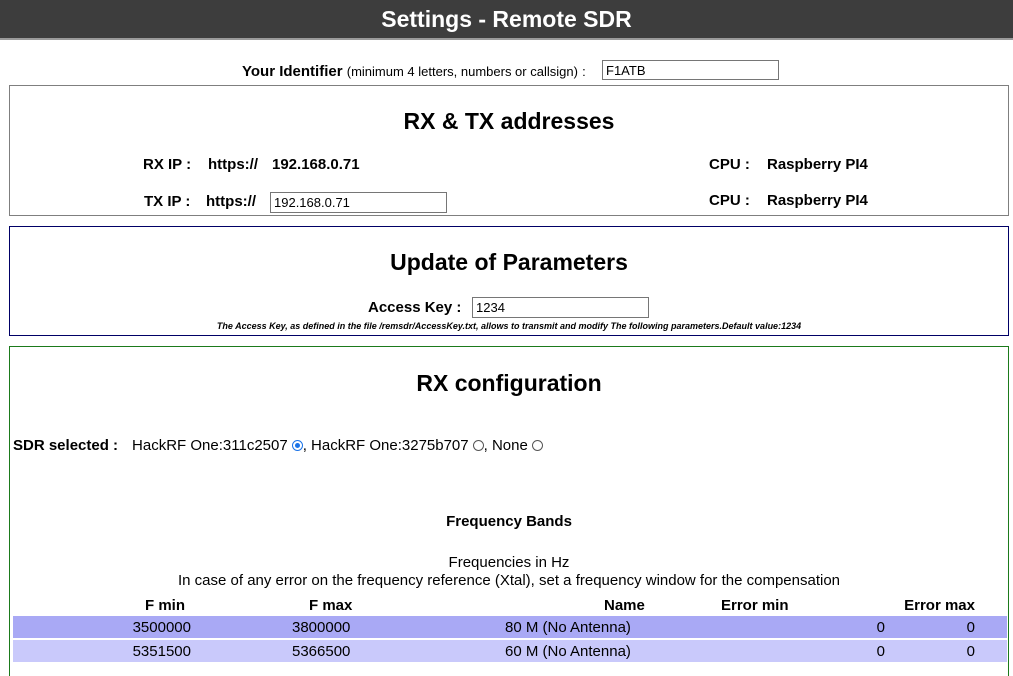  What do you see at coordinates (509, 383) in the screenshot?
I see `rx-config-title: RX configuration` at bounding box center [509, 383].